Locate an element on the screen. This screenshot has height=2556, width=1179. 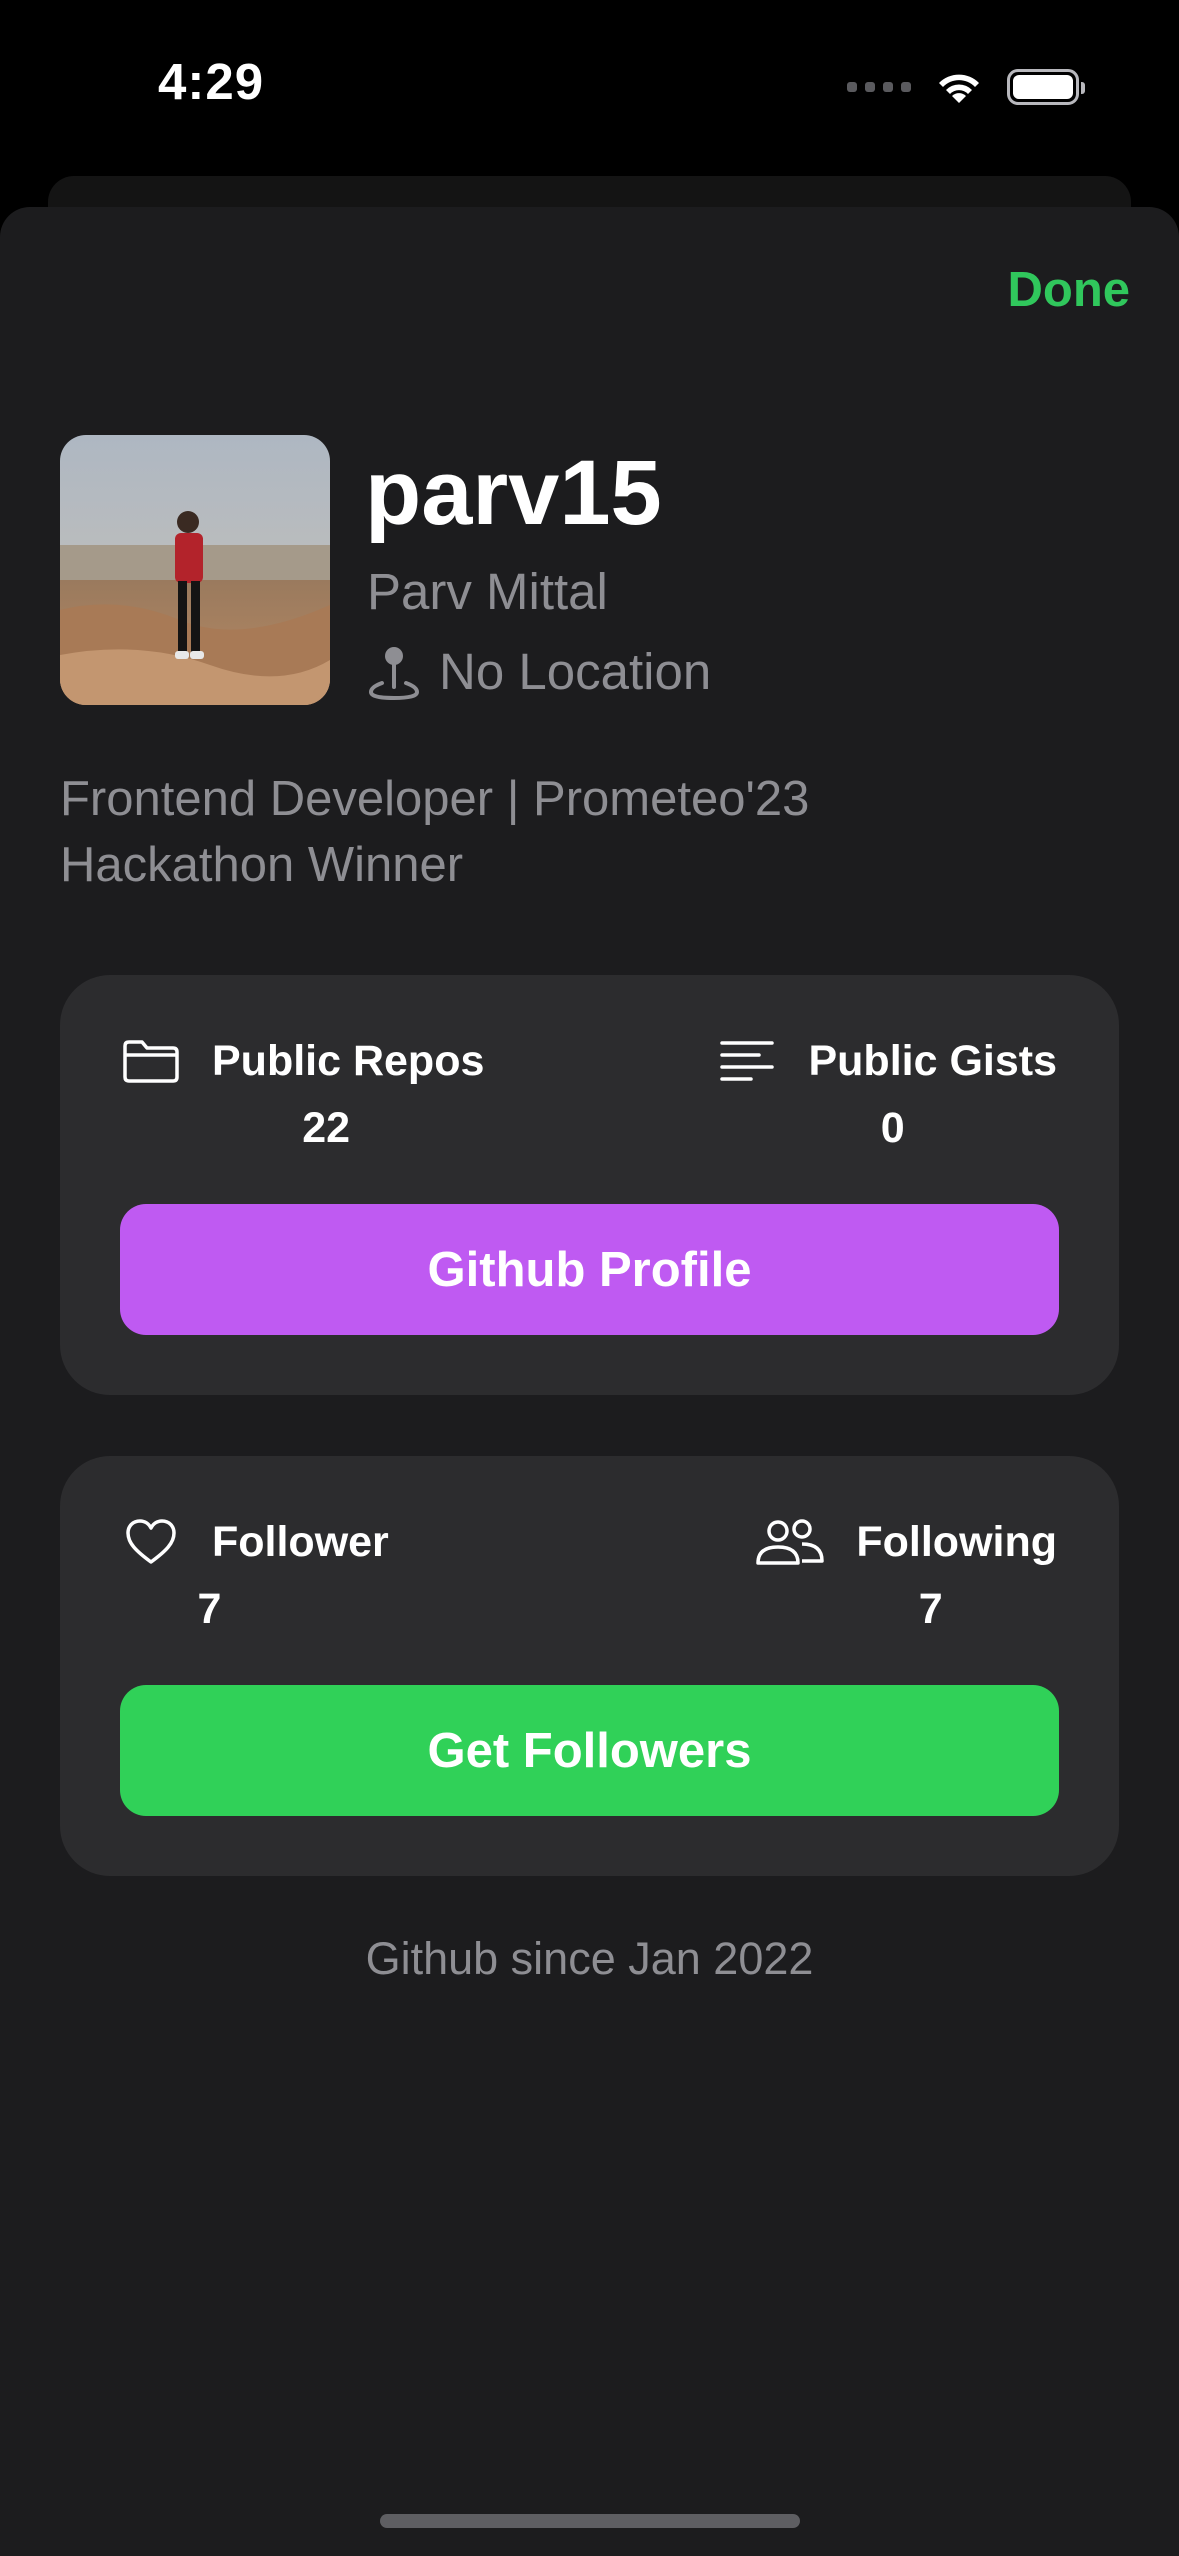
full-name: Parv Mittal is located at coordinates (487, 591).